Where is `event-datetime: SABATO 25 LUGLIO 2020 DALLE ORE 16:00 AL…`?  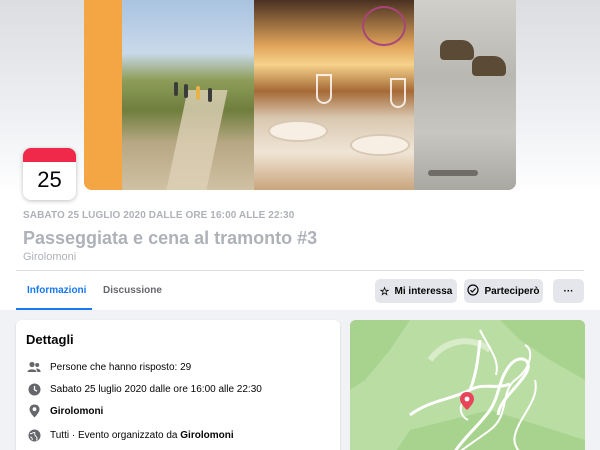 event-datetime: SABATO 25 LUGLIO 2020 DALLE ORE 16:00 AL… is located at coordinates (159, 215).